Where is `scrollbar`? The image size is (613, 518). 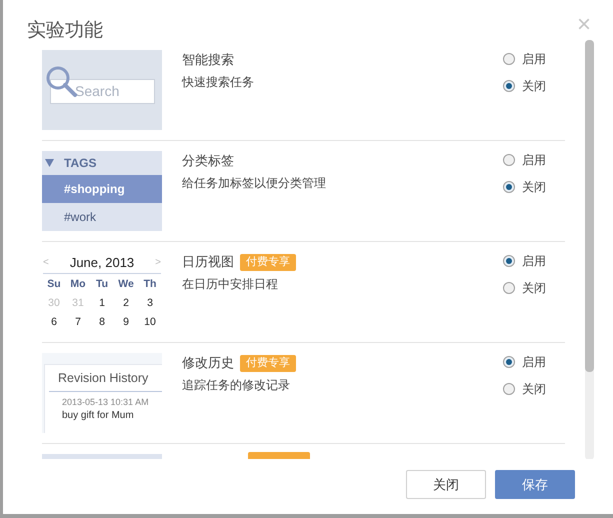
scrollbar is located at coordinates (589, 250).